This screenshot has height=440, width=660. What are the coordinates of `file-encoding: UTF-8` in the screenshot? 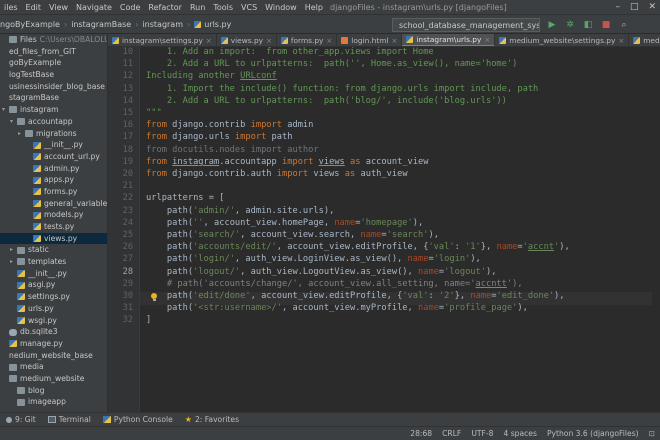 It's located at (482, 433).